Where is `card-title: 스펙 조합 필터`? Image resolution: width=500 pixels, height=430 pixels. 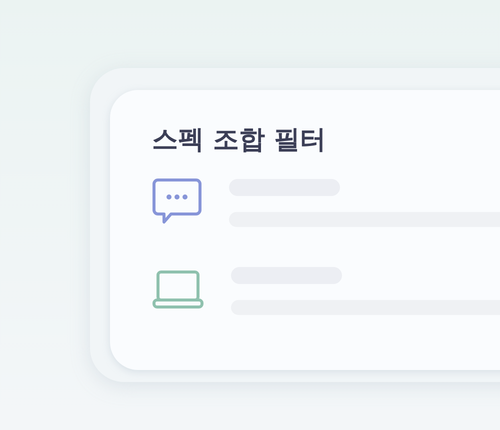 card-title: 스펙 조합 필터 is located at coordinates (239, 140).